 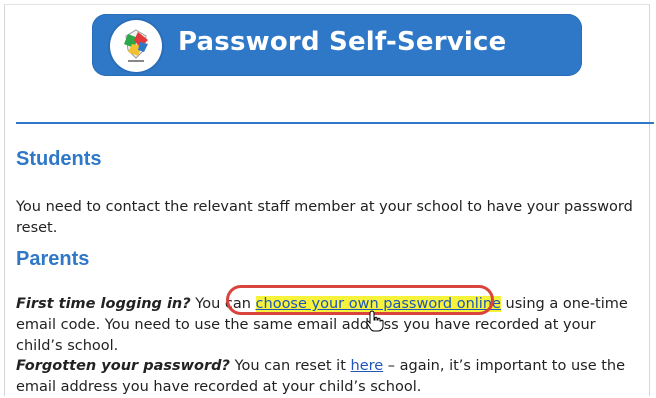 I want to click on hand-cursor-icon, so click(x=375, y=323).